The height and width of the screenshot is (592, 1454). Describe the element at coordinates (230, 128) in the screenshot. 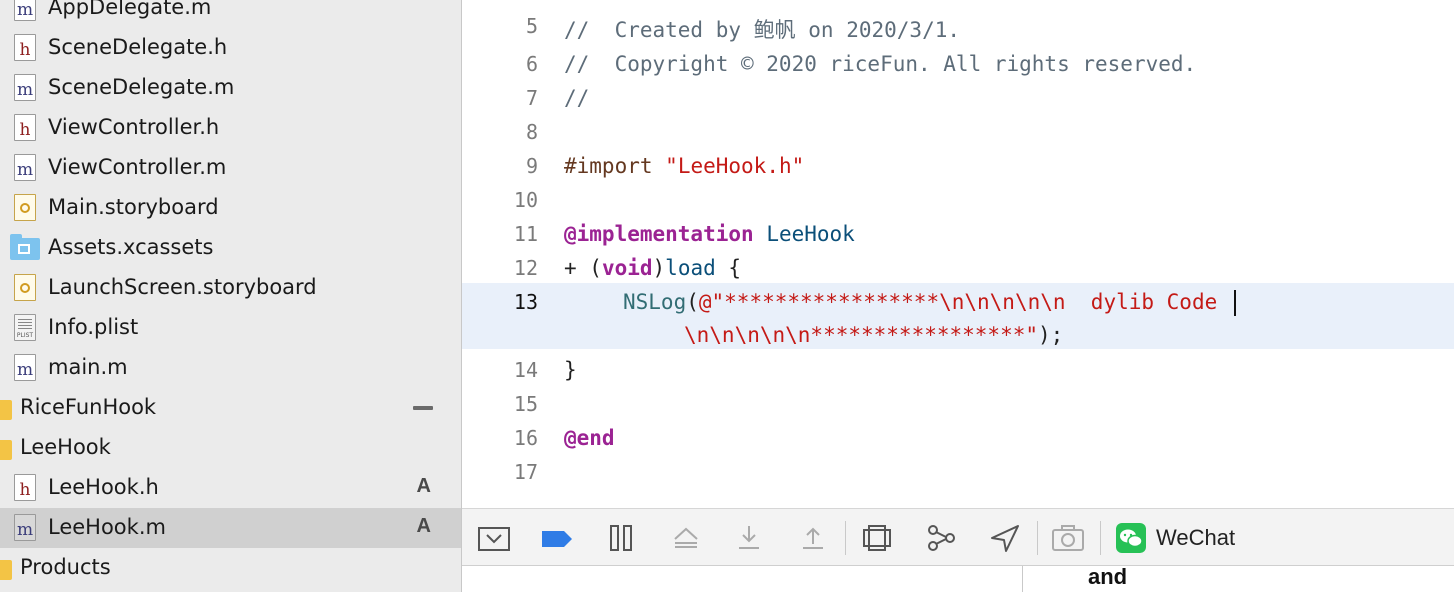

I see `nav-item-viewcontroller-h: h ViewController.h` at that location.